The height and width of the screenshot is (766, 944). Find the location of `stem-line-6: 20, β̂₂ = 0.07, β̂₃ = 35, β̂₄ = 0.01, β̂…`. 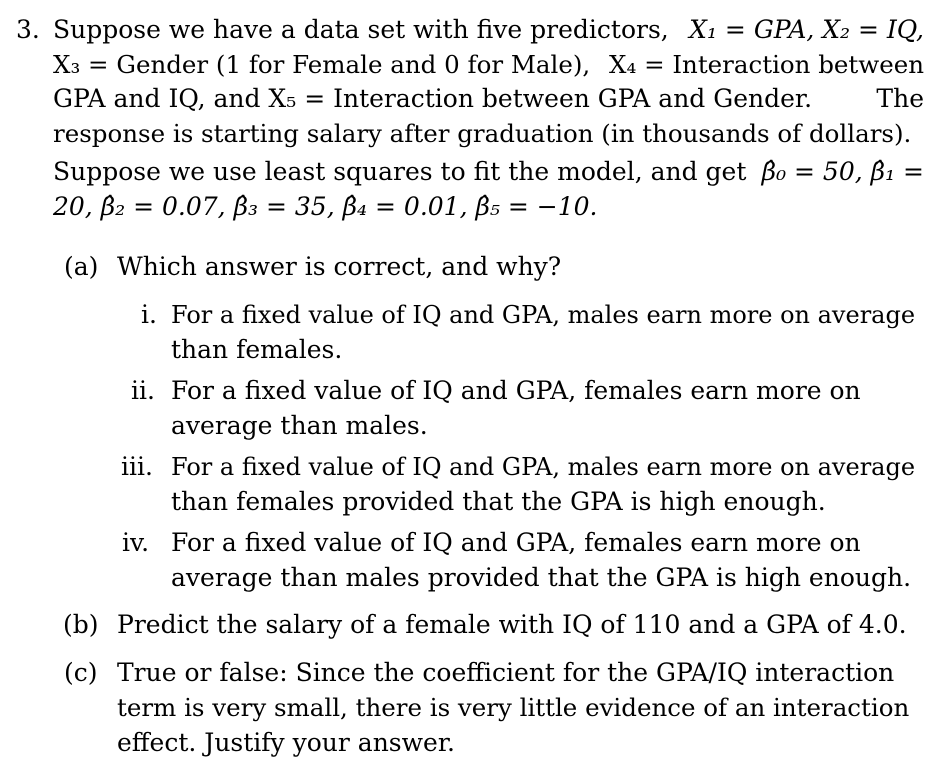

stem-line-6: 20, β̂₂ = 0.07, β̂₃ = 35, β̂₄ = 0.01, β̂… is located at coordinates (325, 207).